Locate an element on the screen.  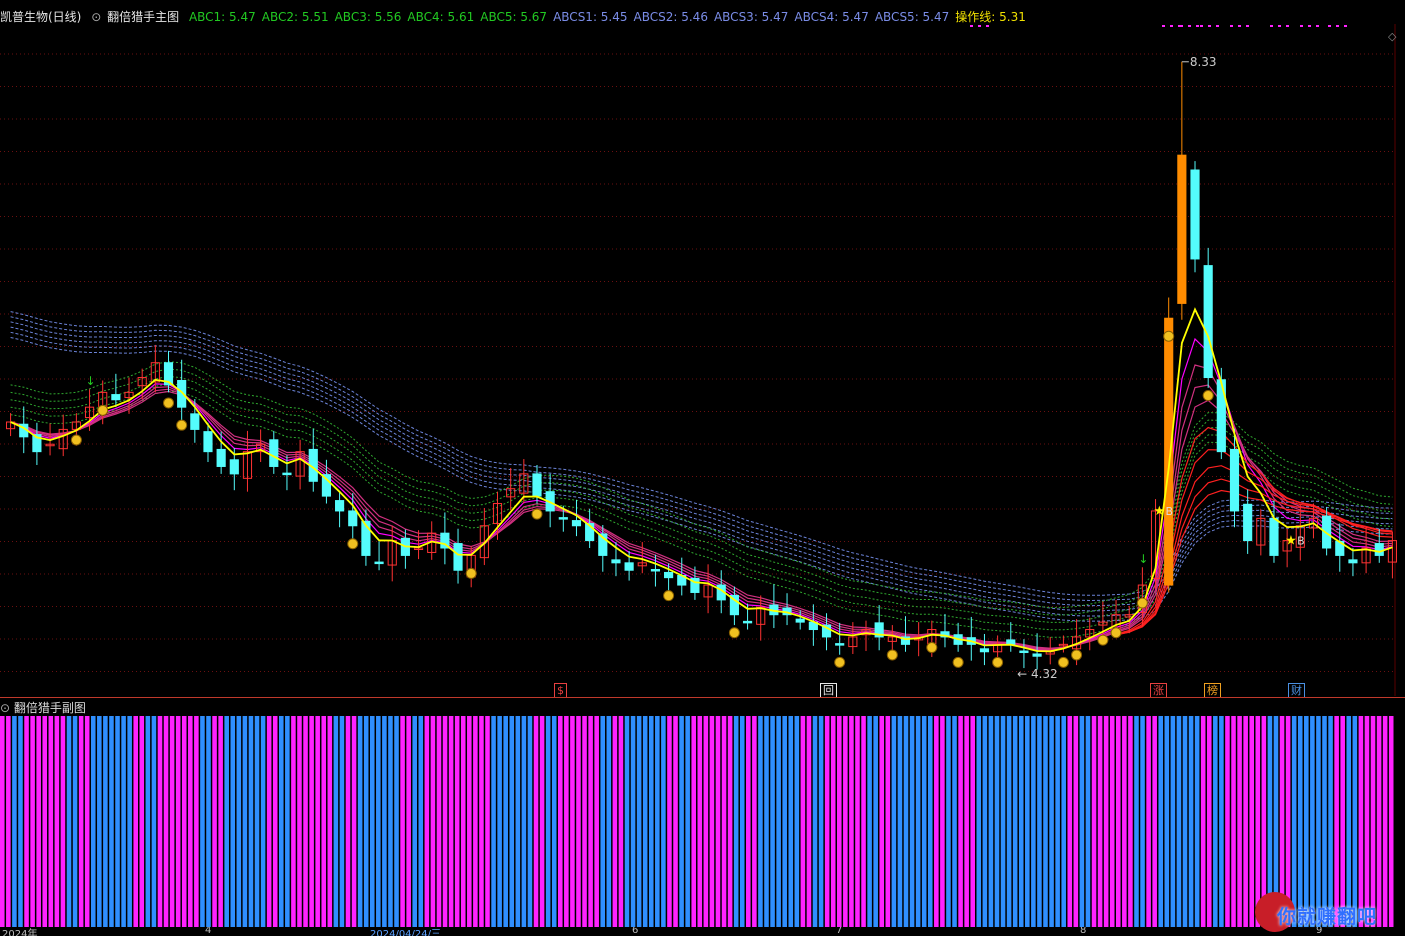
pane-divider is located at coordinates (702, 697).